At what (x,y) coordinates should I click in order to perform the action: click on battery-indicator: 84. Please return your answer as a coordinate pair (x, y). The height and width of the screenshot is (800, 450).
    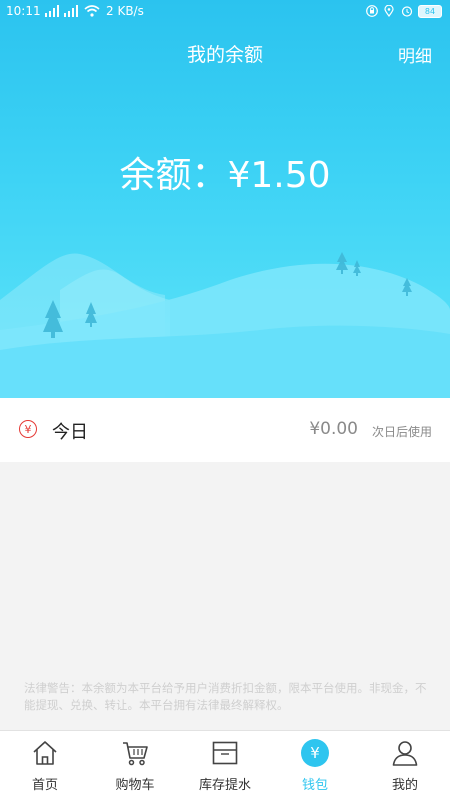
    Looking at the image, I should click on (430, 11).